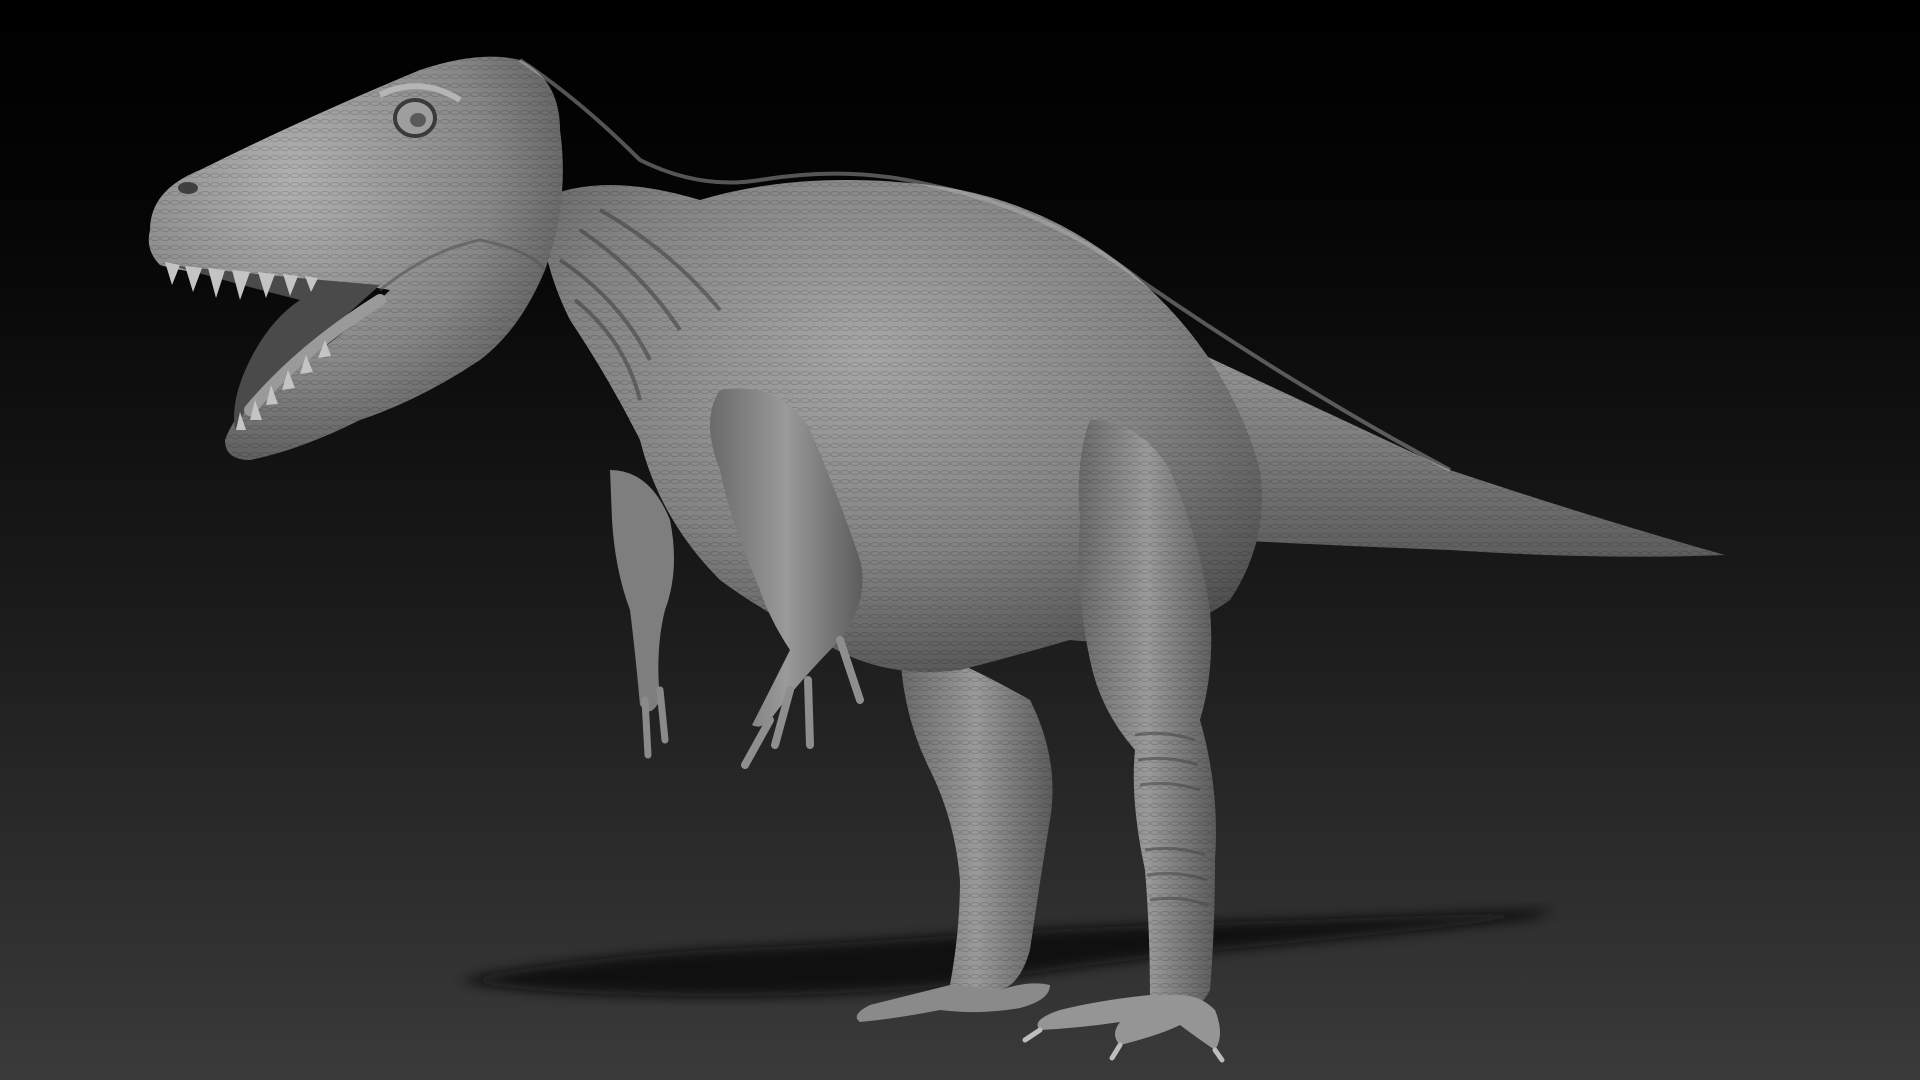  Describe the element at coordinates (642, 614) in the screenshot. I see `far-arm` at that location.